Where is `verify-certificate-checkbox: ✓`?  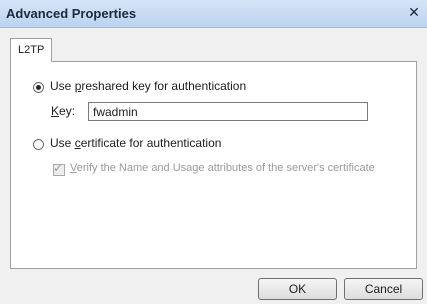 verify-certificate-checkbox: ✓ is located at coordinates (59, 168).